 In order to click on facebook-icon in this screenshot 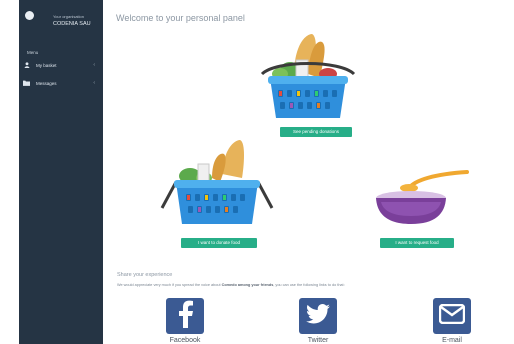, I will do `click(185, 316)`.